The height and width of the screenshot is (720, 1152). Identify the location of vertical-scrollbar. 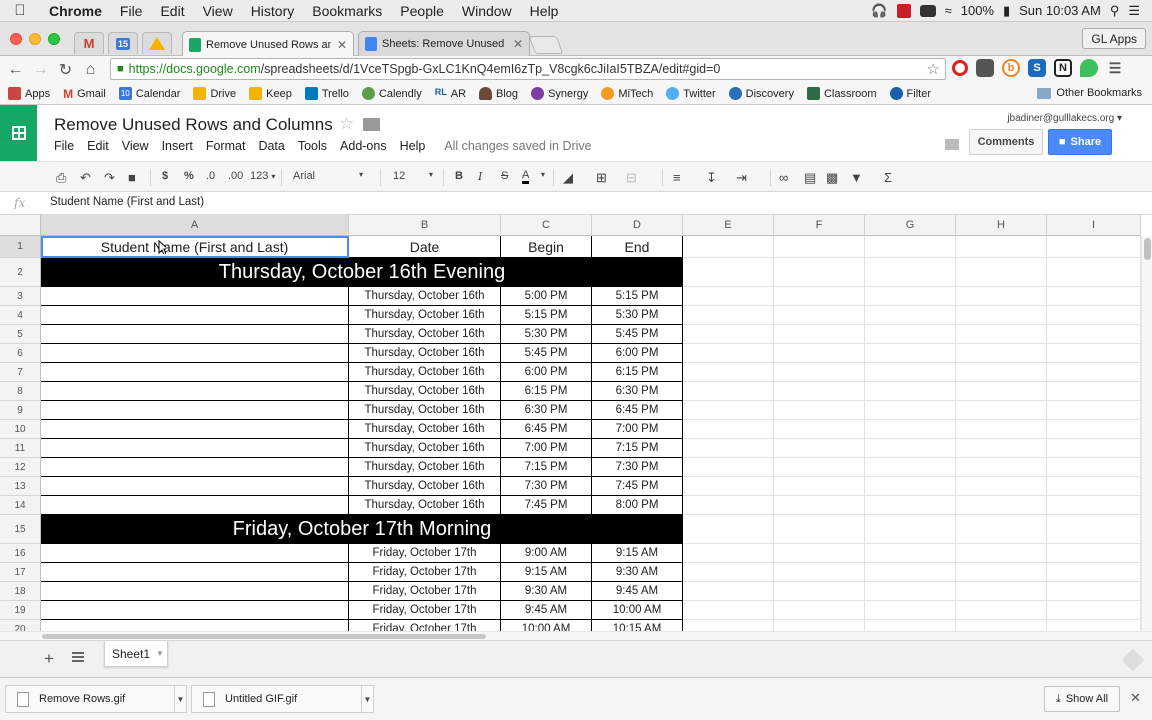
(1146, 433).